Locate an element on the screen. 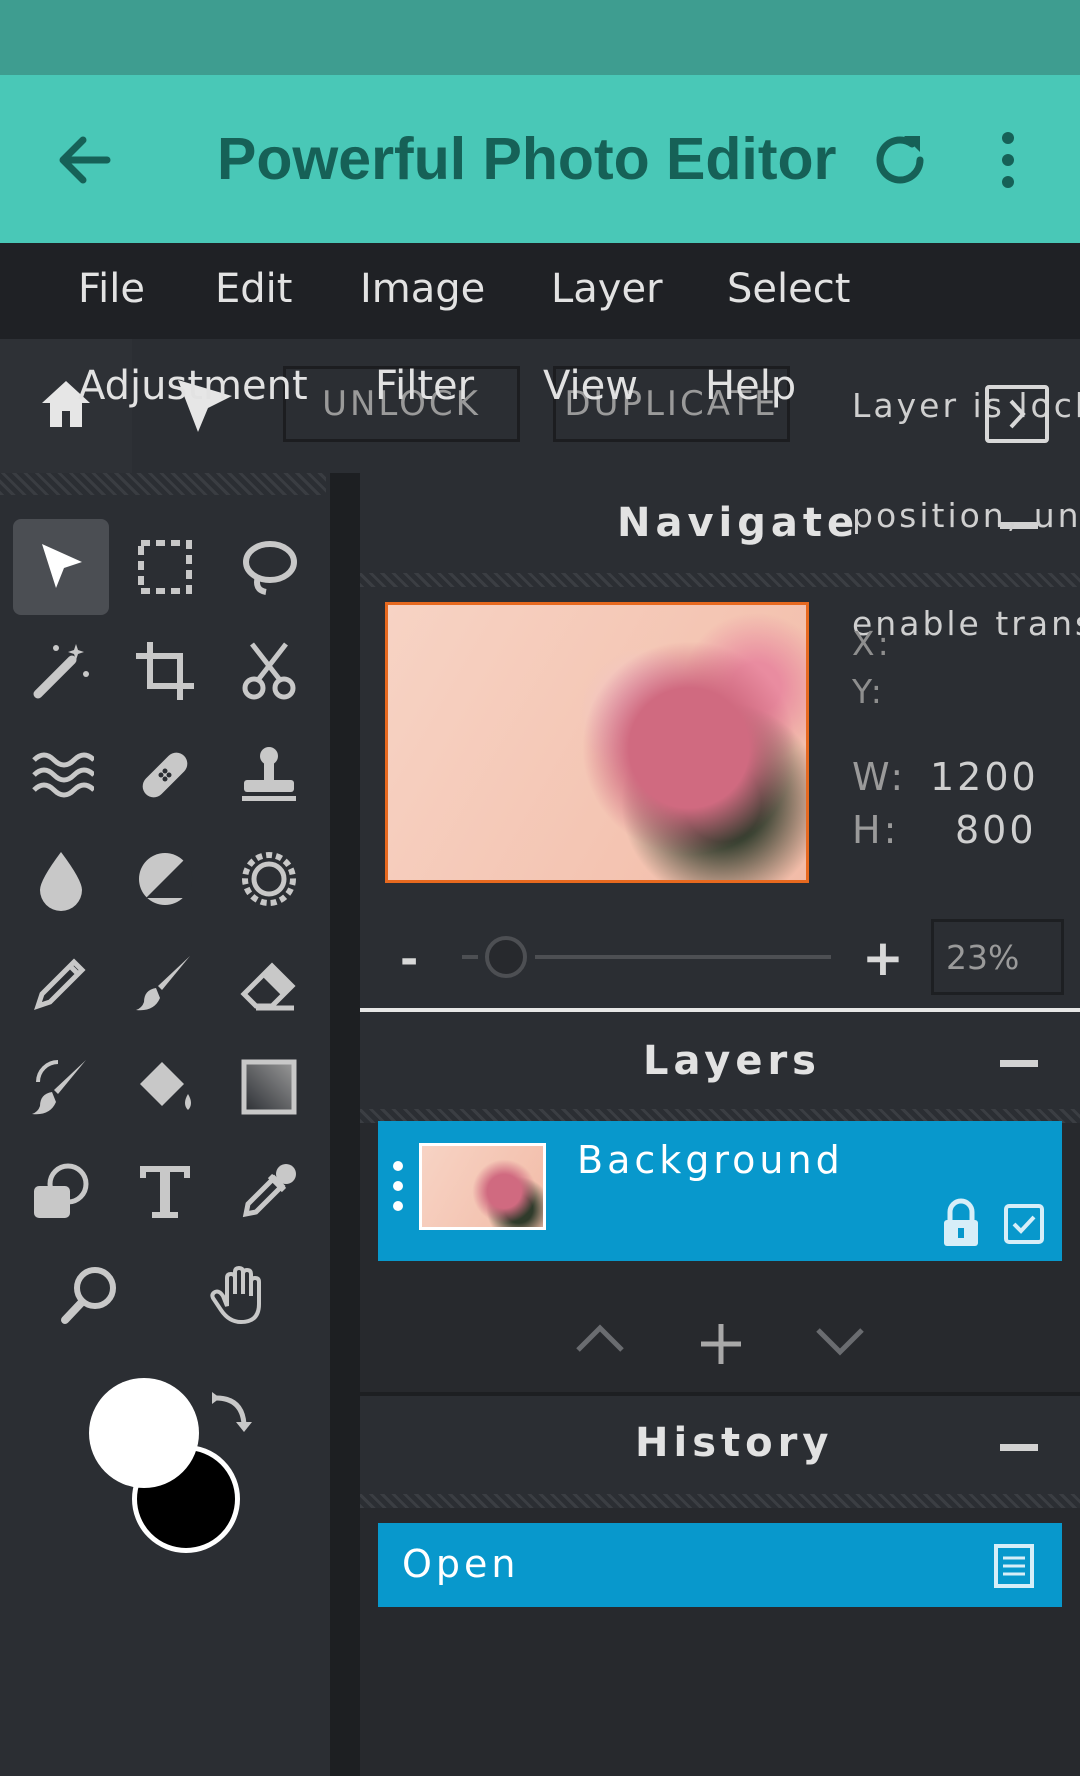  history-document-icon-wrap is located at coordinates (1014, 1566).